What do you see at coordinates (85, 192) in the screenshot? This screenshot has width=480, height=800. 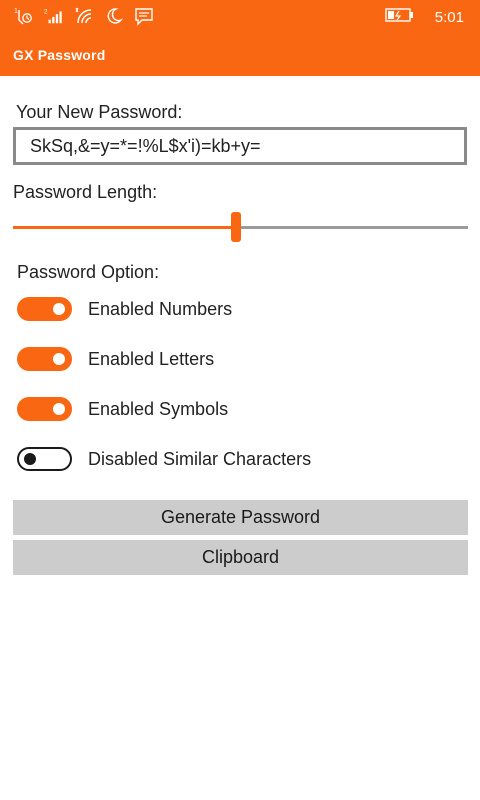 I see `length-label: Password Length:` at bounding box center [85, 192].